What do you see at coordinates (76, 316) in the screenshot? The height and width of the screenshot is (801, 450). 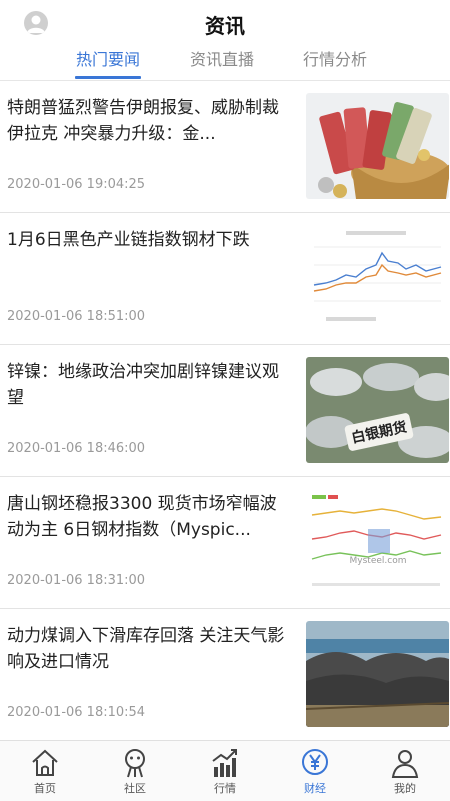 I see `news-timestamp: 2020-01-06 18:51:00` at bounding box center [76, 316].